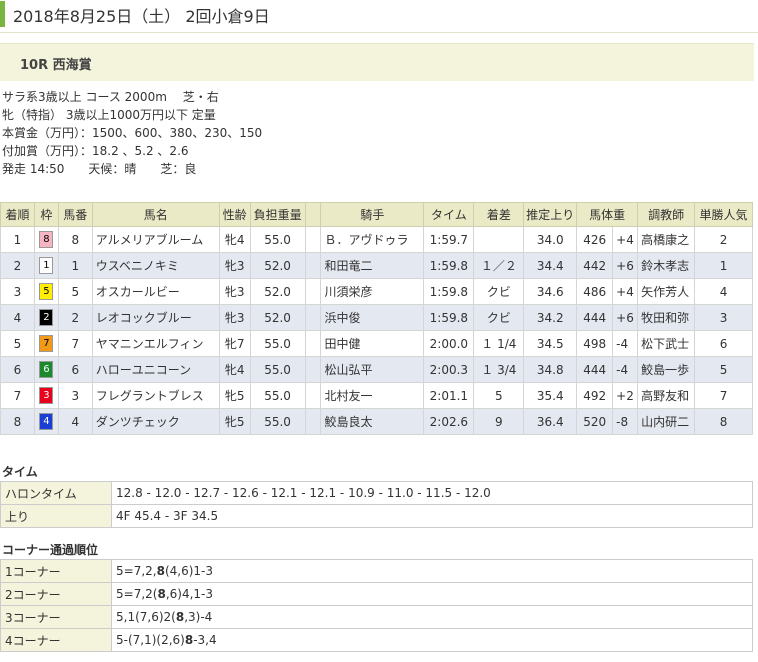  I want to click on last-3f: 36.4, so click(550, 421).